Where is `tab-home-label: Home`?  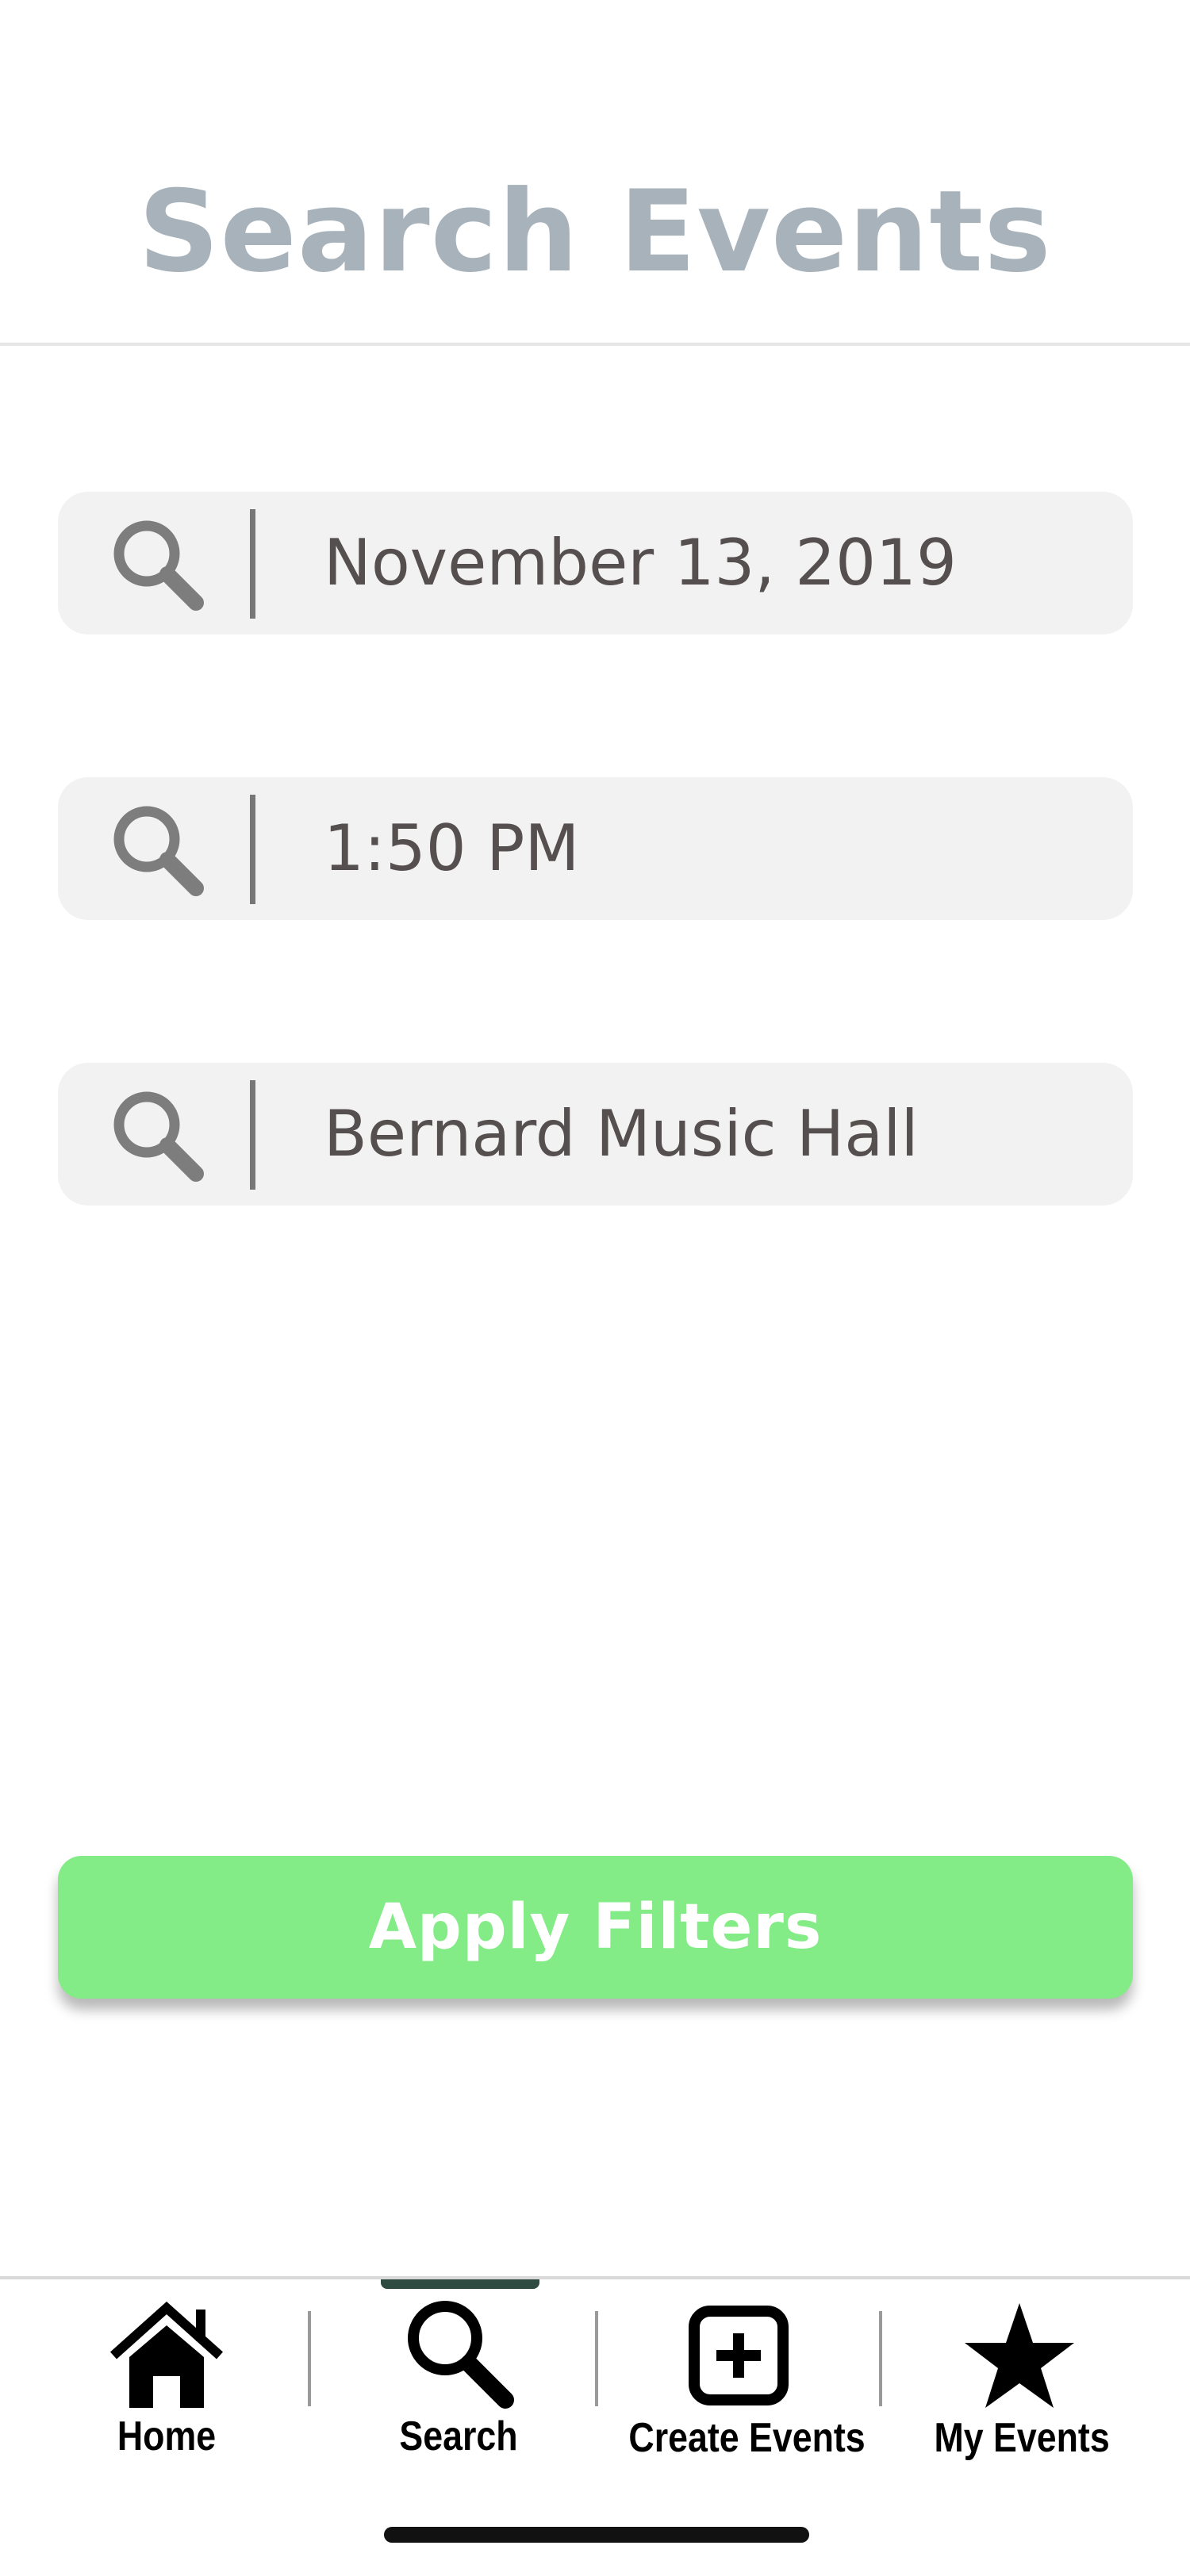 tab-home-label: Home is located at coordinates (167, 2436).